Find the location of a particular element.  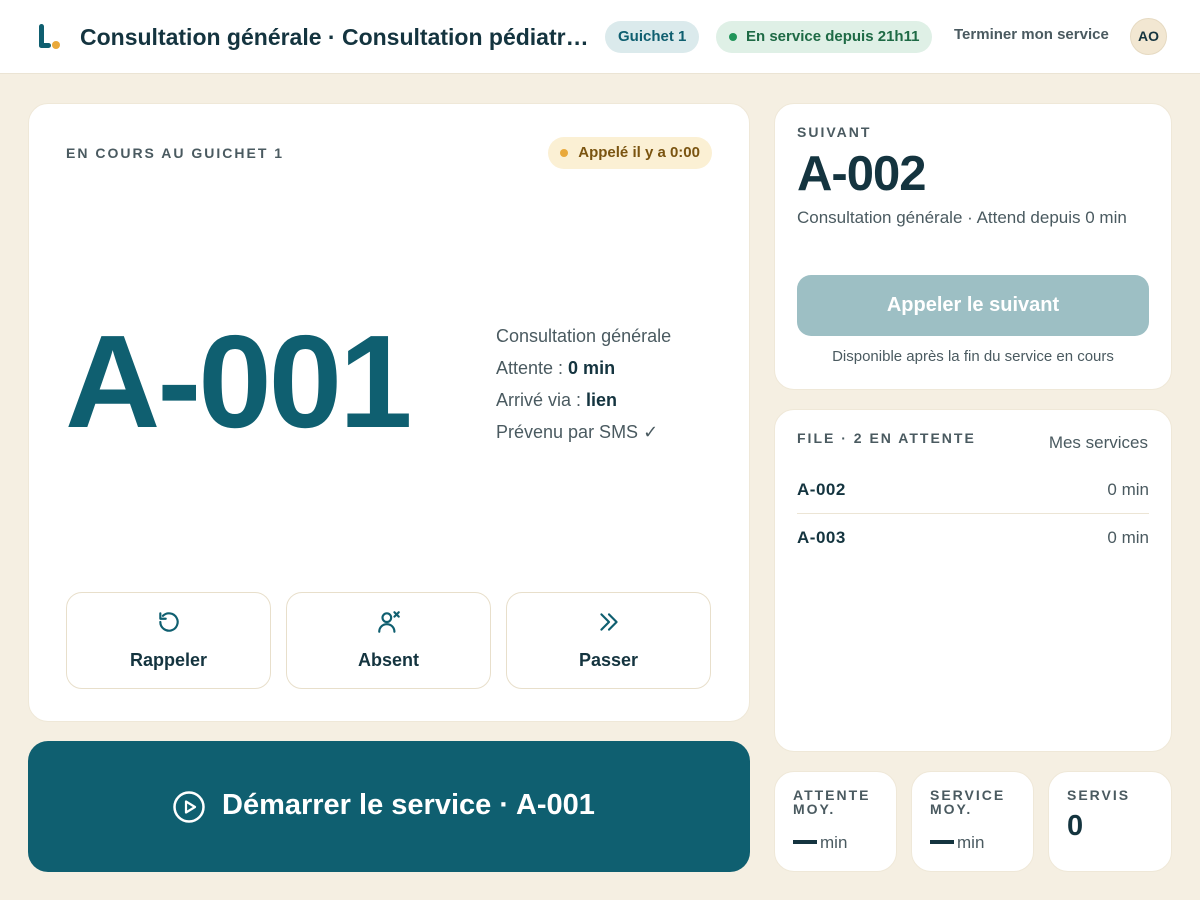

recall-button: Rappeler is located at coordinates (168, 640).